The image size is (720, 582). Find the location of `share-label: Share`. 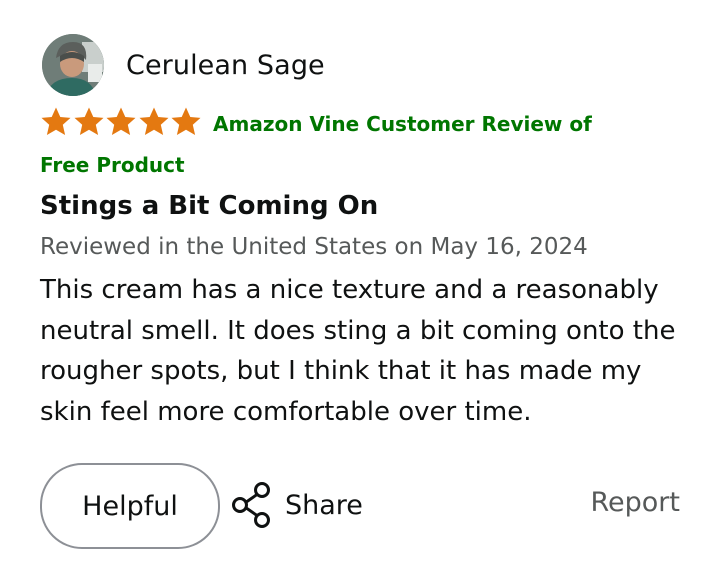

share-label: Share is located at coordinates (324, 505).